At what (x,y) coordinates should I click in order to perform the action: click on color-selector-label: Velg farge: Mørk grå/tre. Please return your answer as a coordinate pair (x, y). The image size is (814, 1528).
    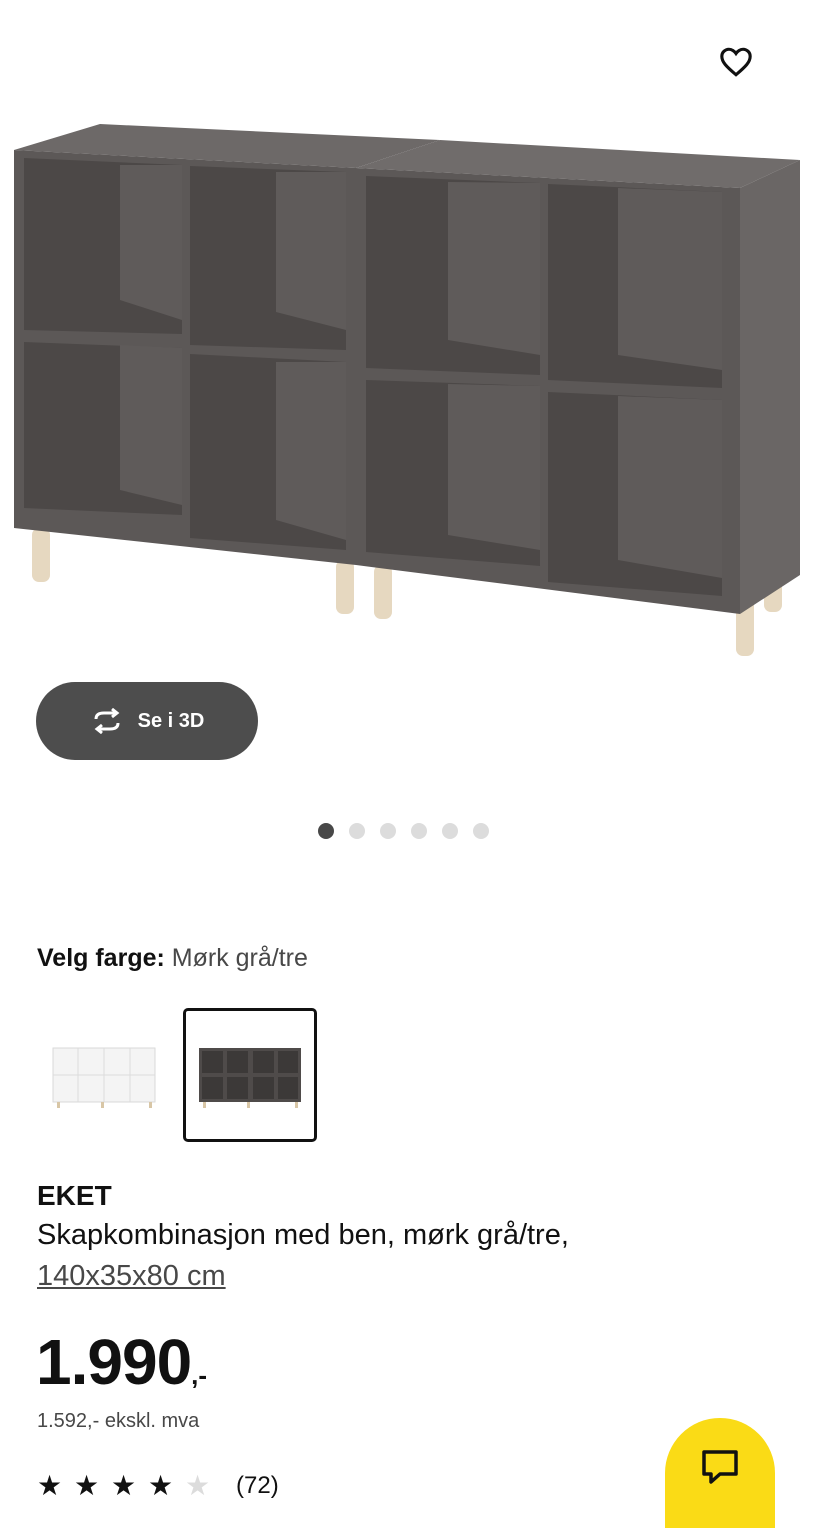
    Looking at the image, I should click on (172, 958).